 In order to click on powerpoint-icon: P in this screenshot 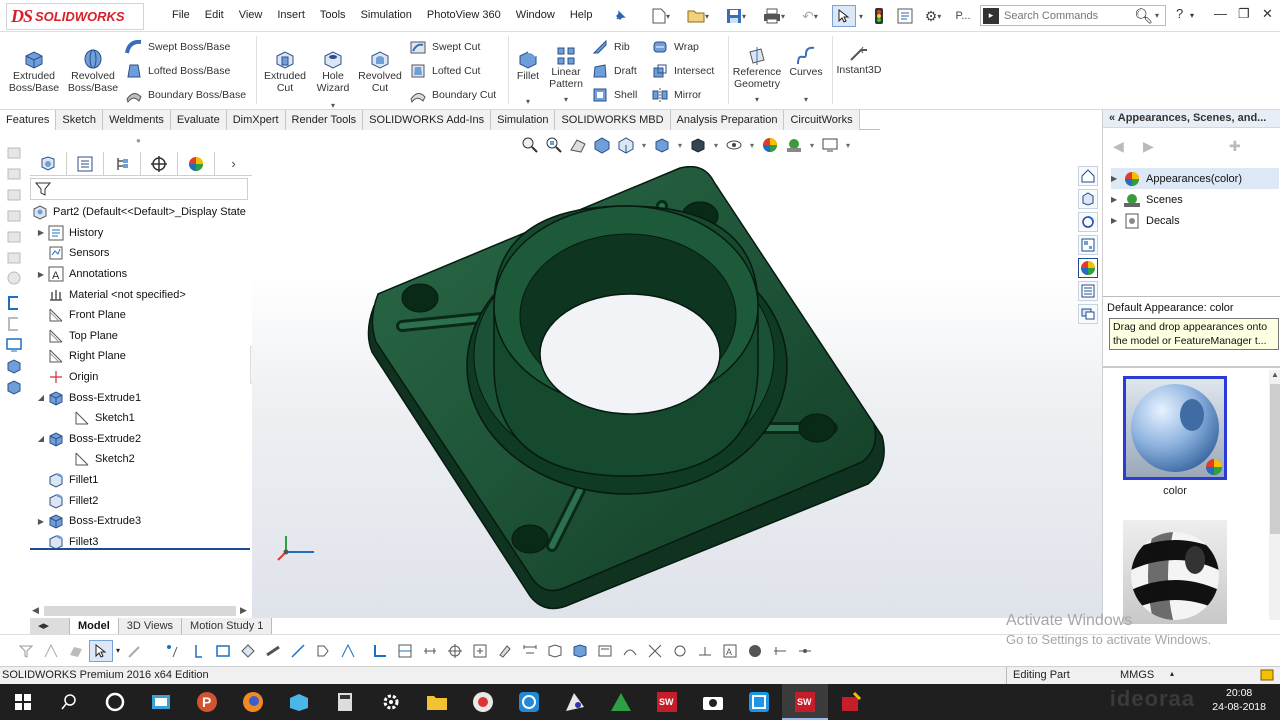, I will do `click(207, 702)`.